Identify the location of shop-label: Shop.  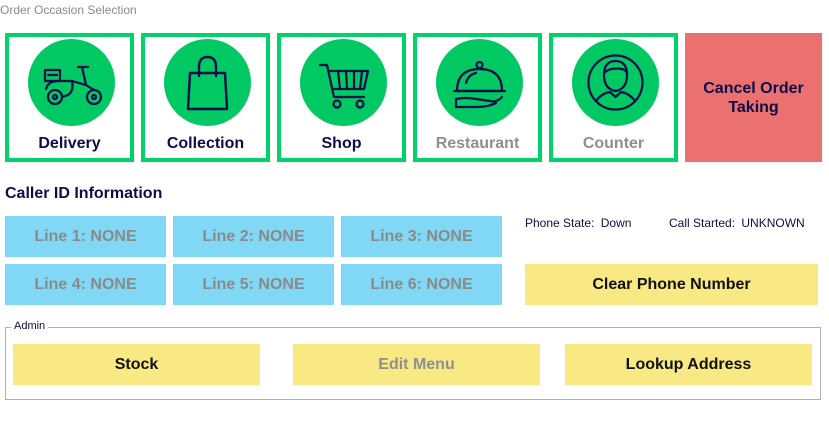
(341, 143).